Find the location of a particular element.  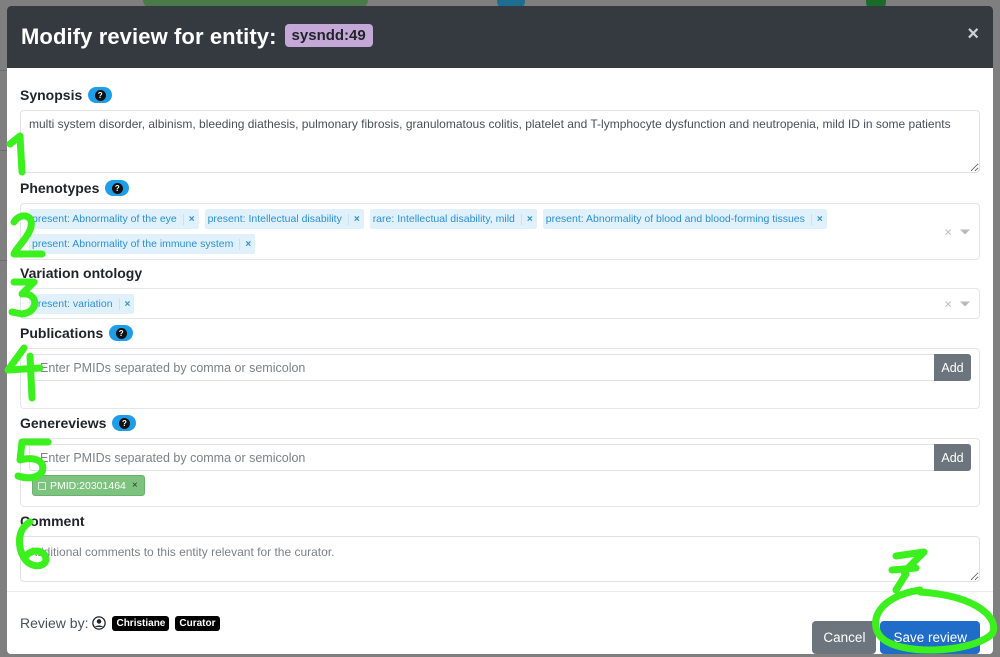

pmid-chip: PMID:20301464 × is located at coordinates (88, 485).